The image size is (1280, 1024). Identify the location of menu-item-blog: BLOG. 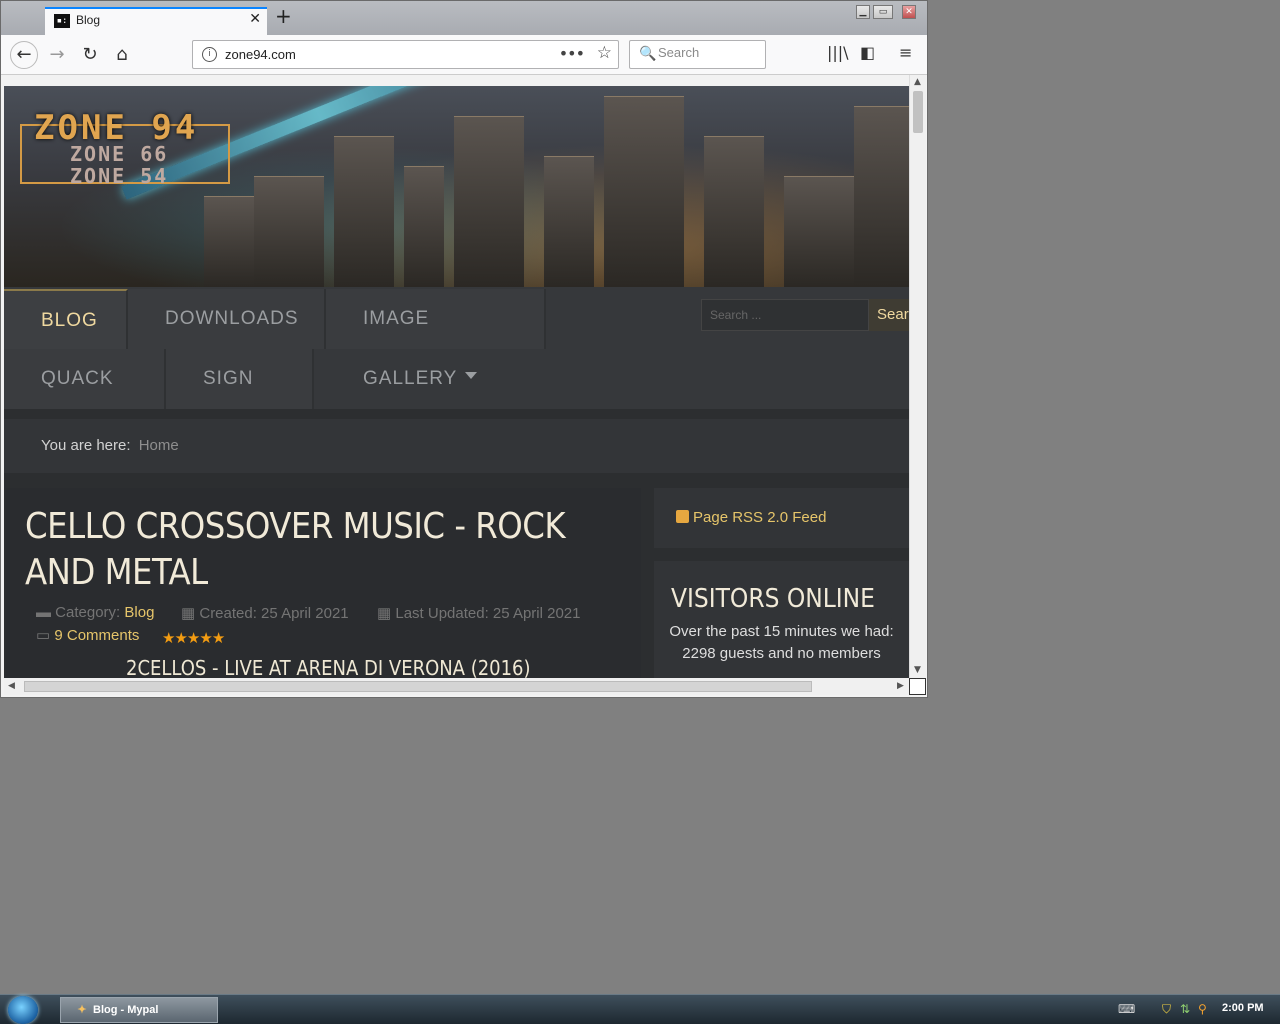
(66, 335).